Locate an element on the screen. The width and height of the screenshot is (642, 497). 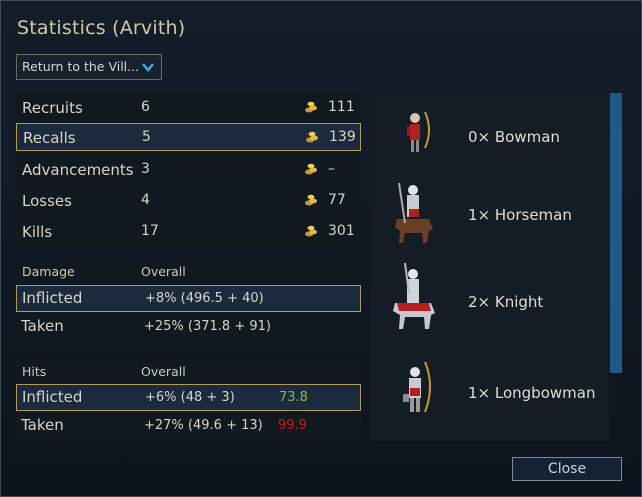
stat-count: 4 is located at coordinates (145, 200).